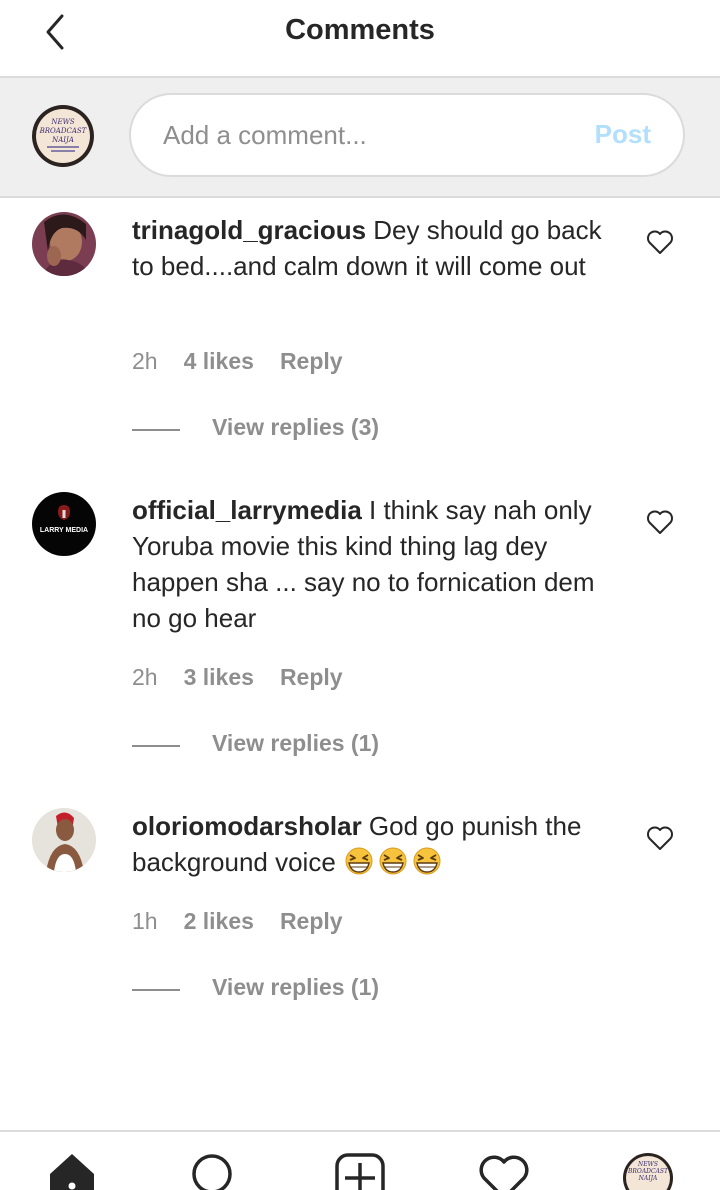 The width and height of the screenshot is (720, 1190). I want to click on bottom-nav: NEWS BROADCAST NAIJA, so click(360, 1160).